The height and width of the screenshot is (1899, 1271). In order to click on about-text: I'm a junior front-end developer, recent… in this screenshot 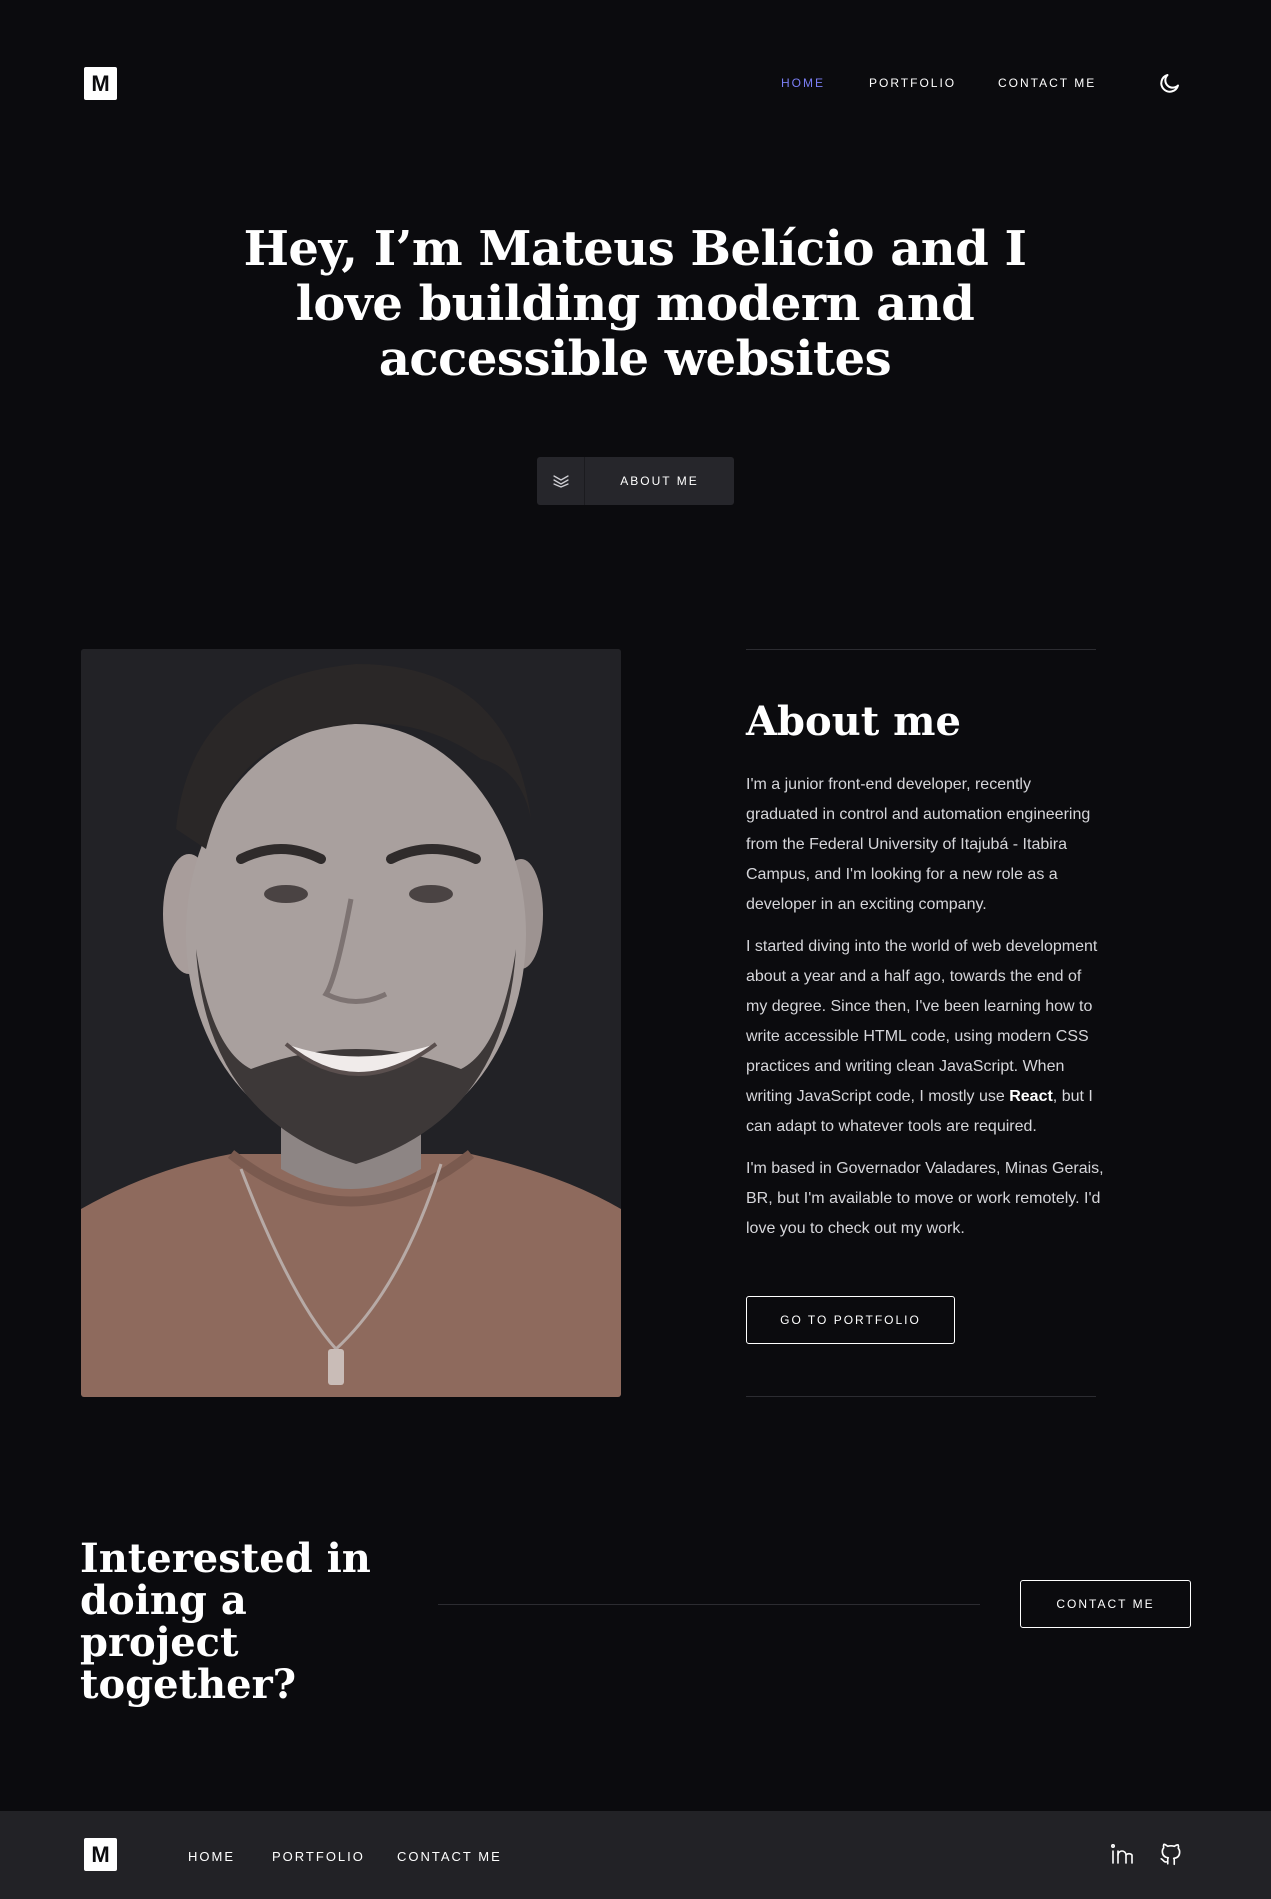, I will do `click(926, 1013)`.